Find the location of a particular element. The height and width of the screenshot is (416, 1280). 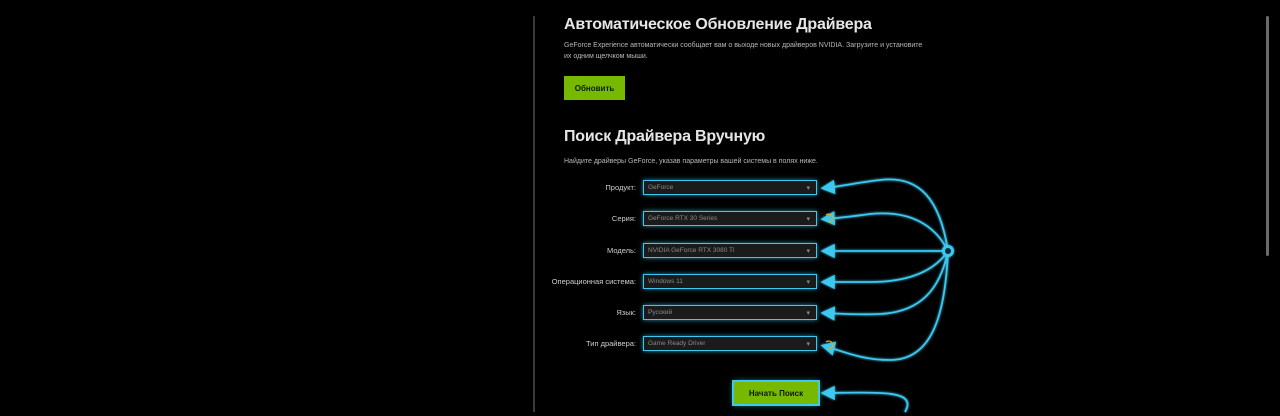

series-label: Серия: is located at coordinates (623, 218).